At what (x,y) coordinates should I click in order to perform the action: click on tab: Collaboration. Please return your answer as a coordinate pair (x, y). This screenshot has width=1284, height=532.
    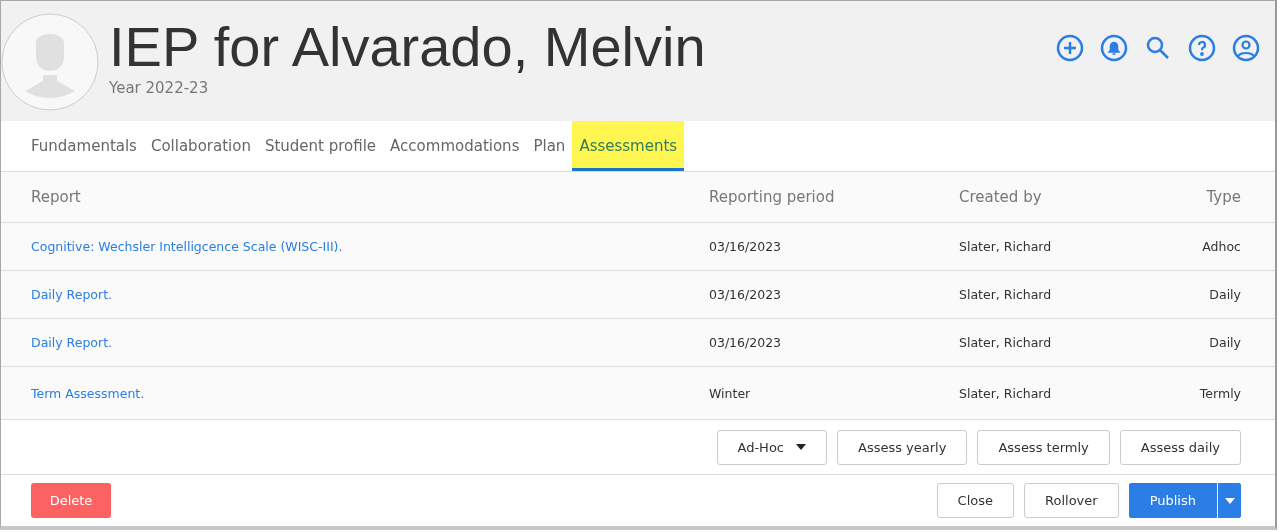
    Looking at the image, I should click on (200, 146).